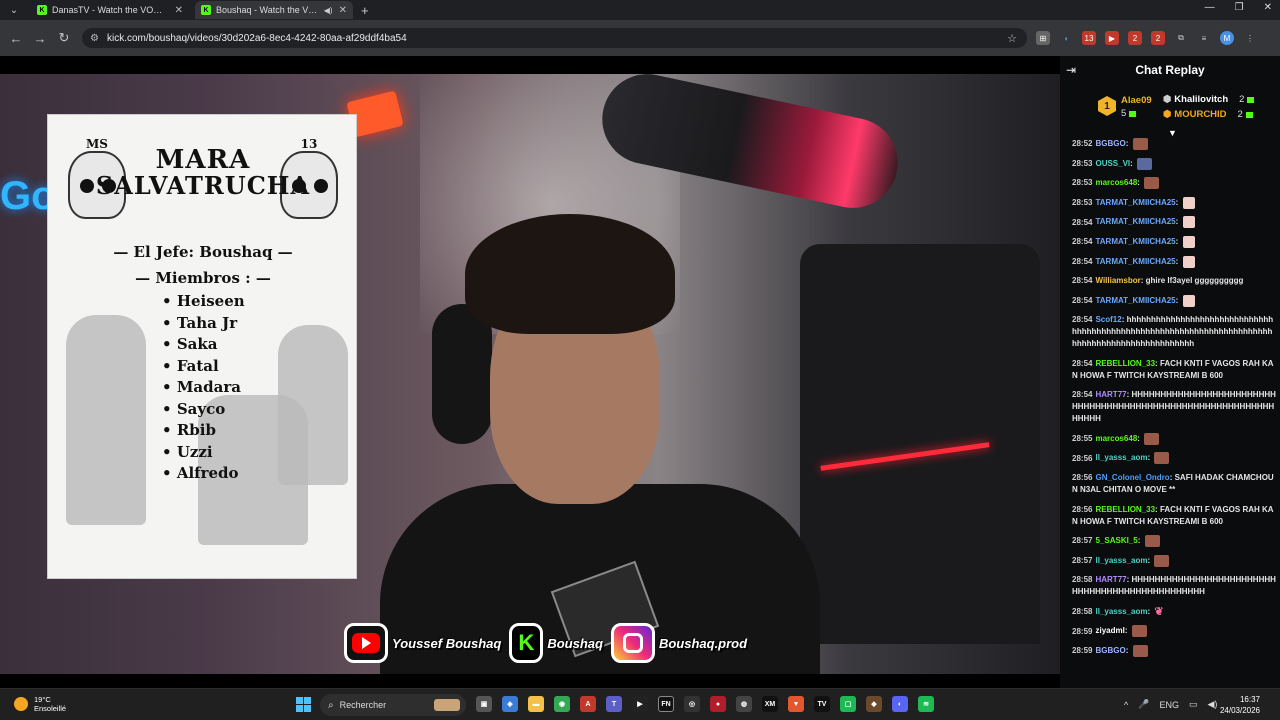 The height and width of the screenshot is (720, 1280). Describe the element at coordinates (510, 704) in the screenshot. I see `copilot-icon: ◈` at that location.